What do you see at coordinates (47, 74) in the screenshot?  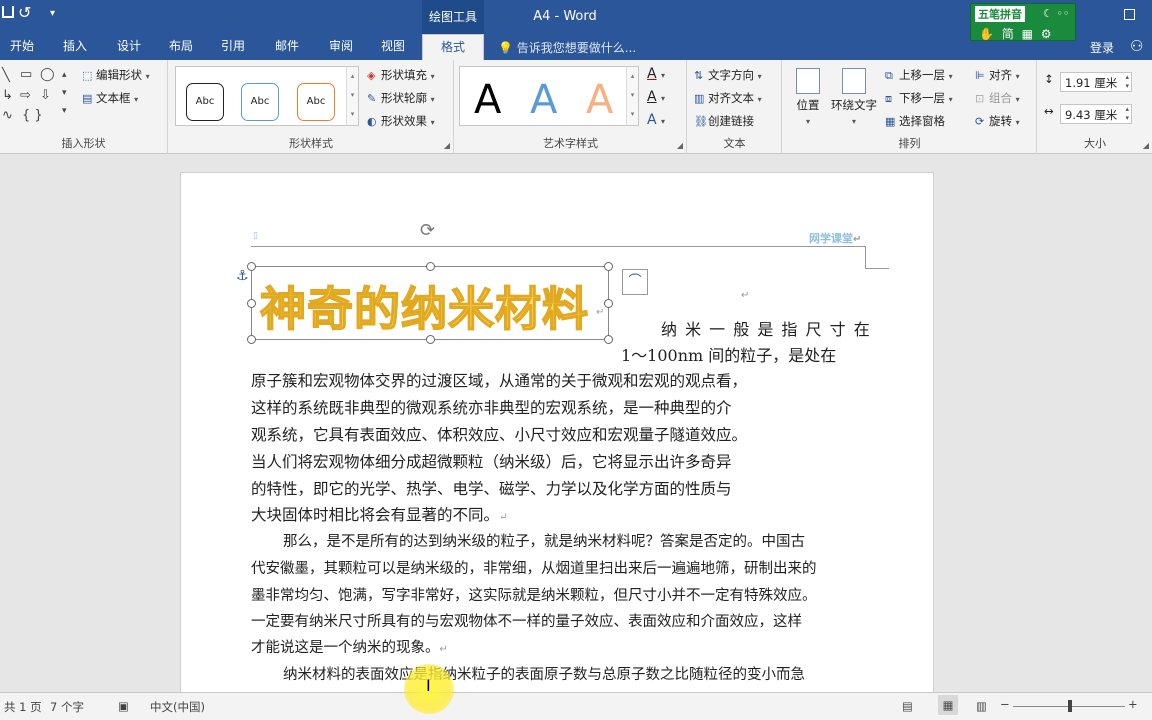 I see `oval-shape-icon: ◯` at bounding box center [47, 74].